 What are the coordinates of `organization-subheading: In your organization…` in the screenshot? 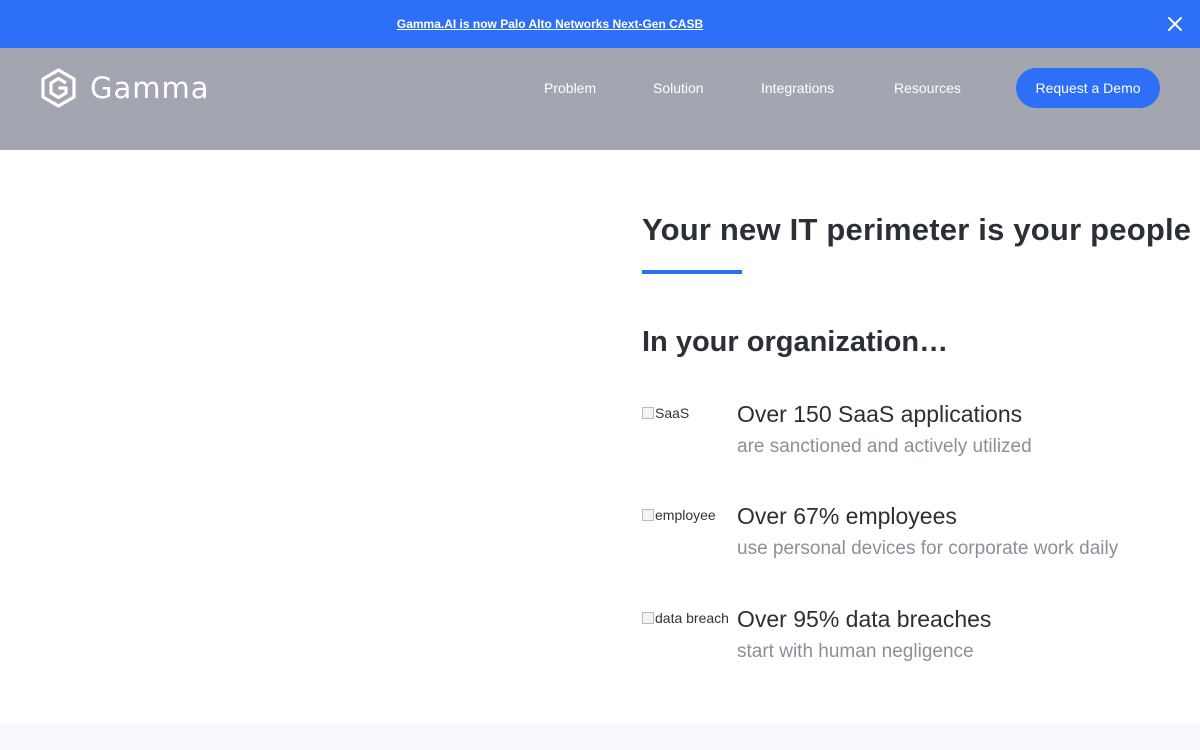 It's located at (795, 342).